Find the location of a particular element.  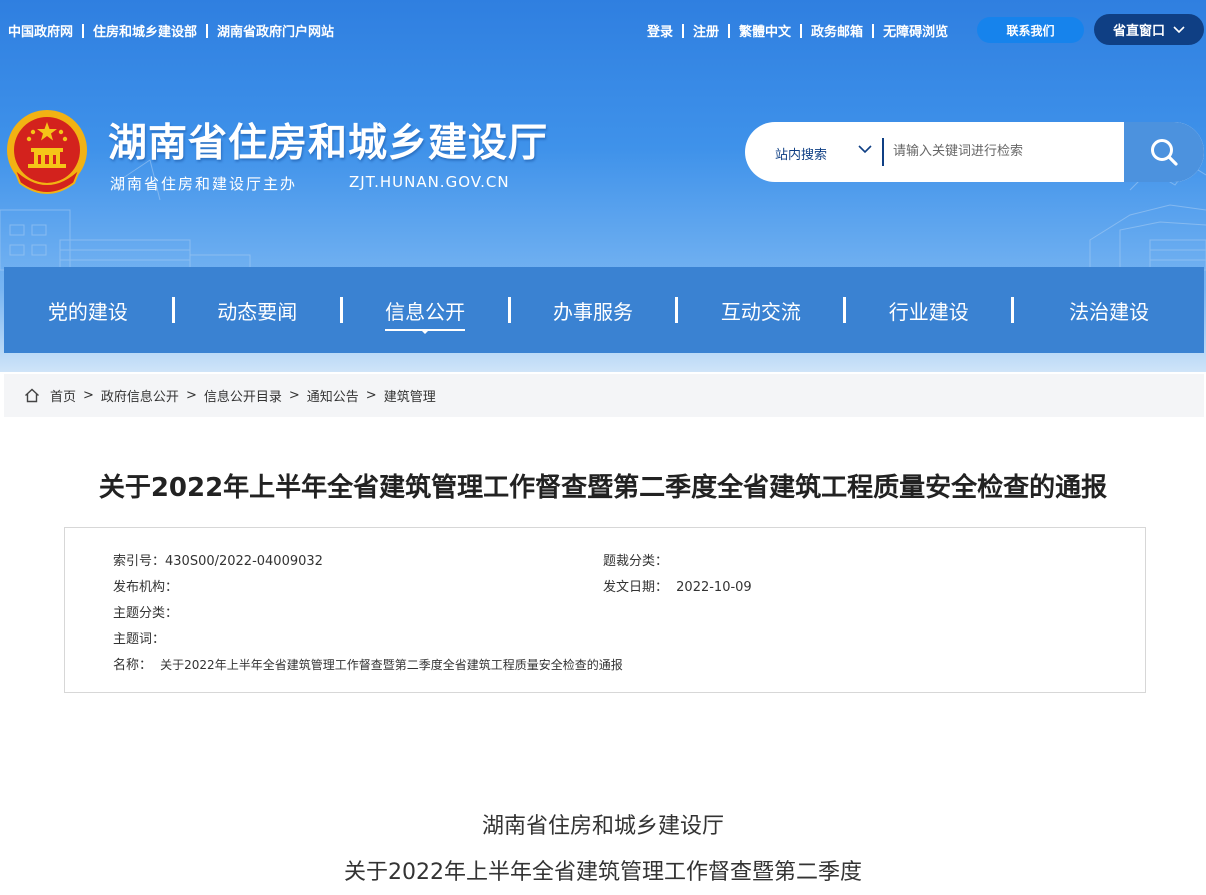

nav-item-rule-of-law: 法治建设 is located at coordinates (1109, 310).